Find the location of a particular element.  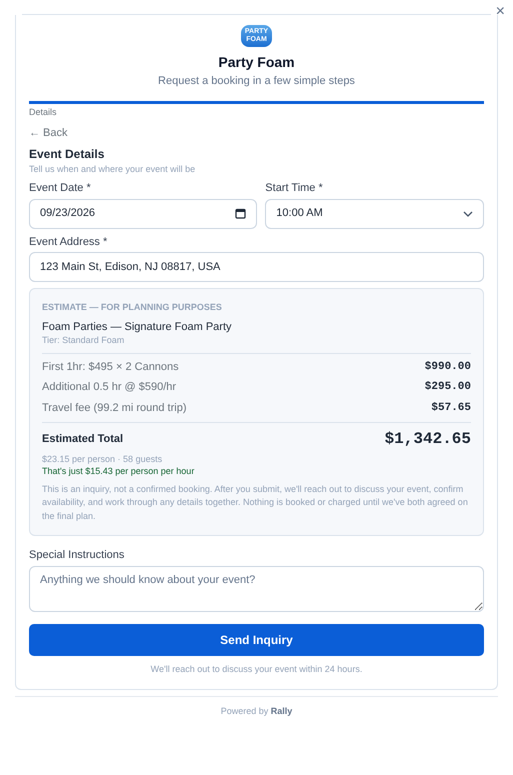

step-label: Details is located at coordinates (43, 112).